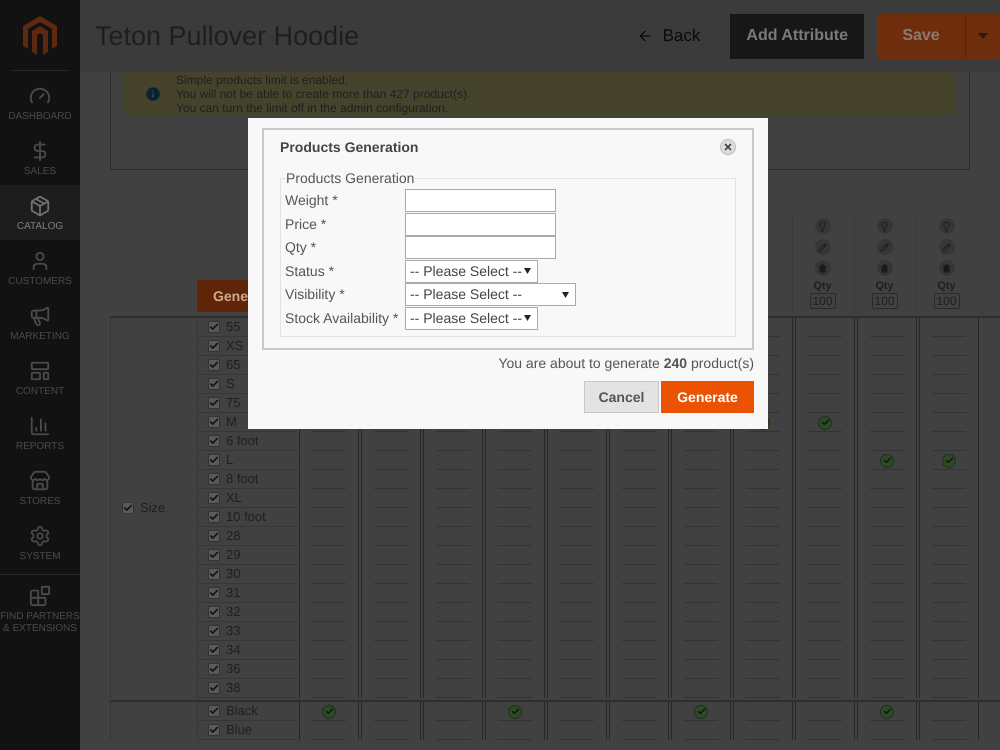  Describe the element at coordinates (40, 36) in the screenshot. I see `logo` at that location.